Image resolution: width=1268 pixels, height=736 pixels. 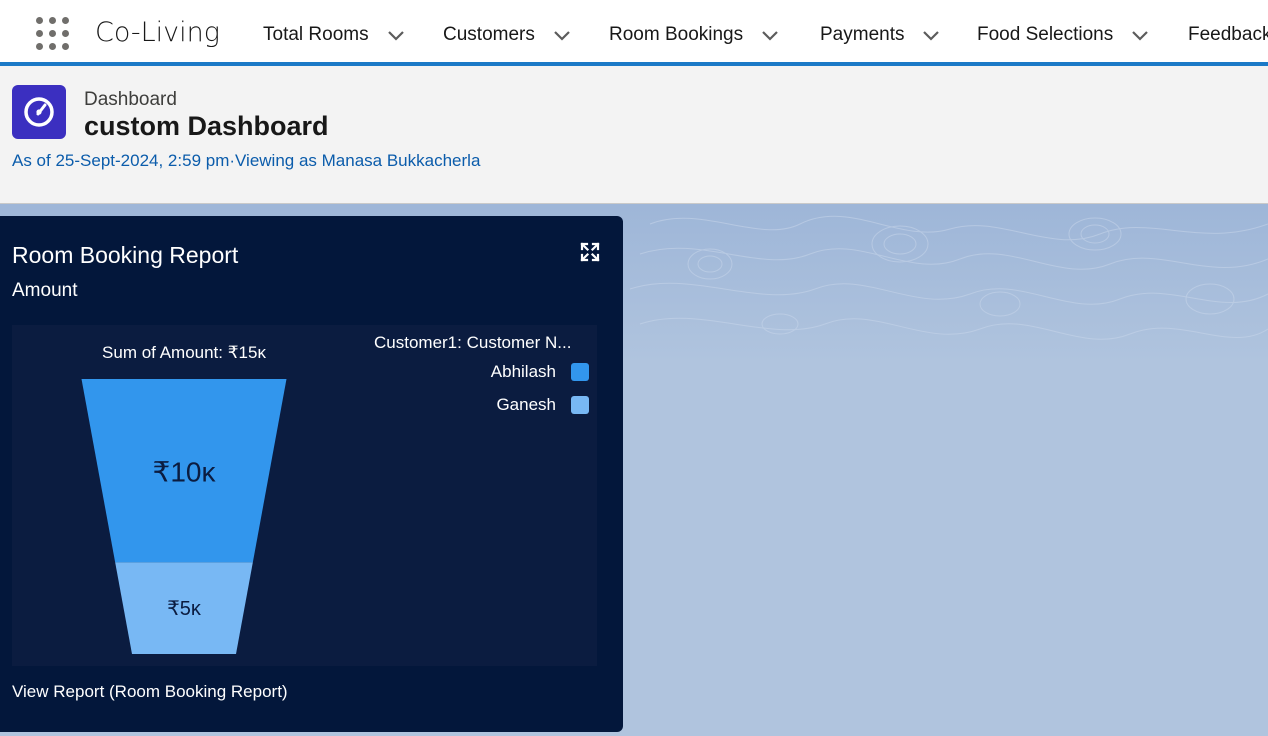 I want to click on nav-item-payments: Payments, so click(x=880, y=35).